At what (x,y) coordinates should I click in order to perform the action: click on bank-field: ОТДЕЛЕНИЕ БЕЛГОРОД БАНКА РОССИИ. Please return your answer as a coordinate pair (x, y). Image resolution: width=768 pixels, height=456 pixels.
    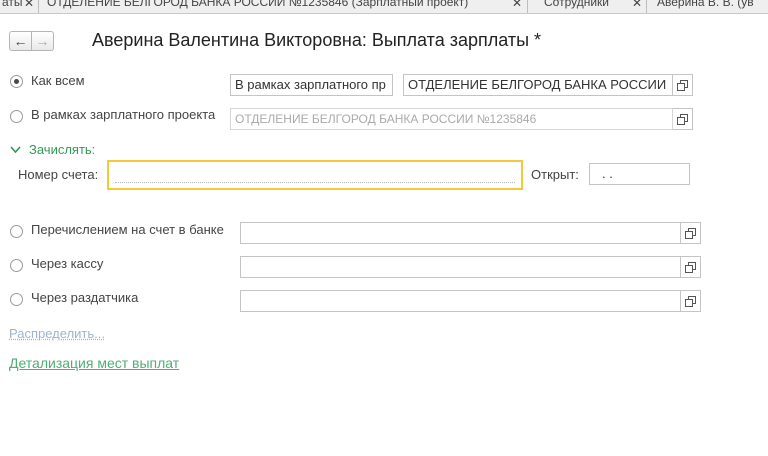
    Looking at the image, I should click on (538, 85).